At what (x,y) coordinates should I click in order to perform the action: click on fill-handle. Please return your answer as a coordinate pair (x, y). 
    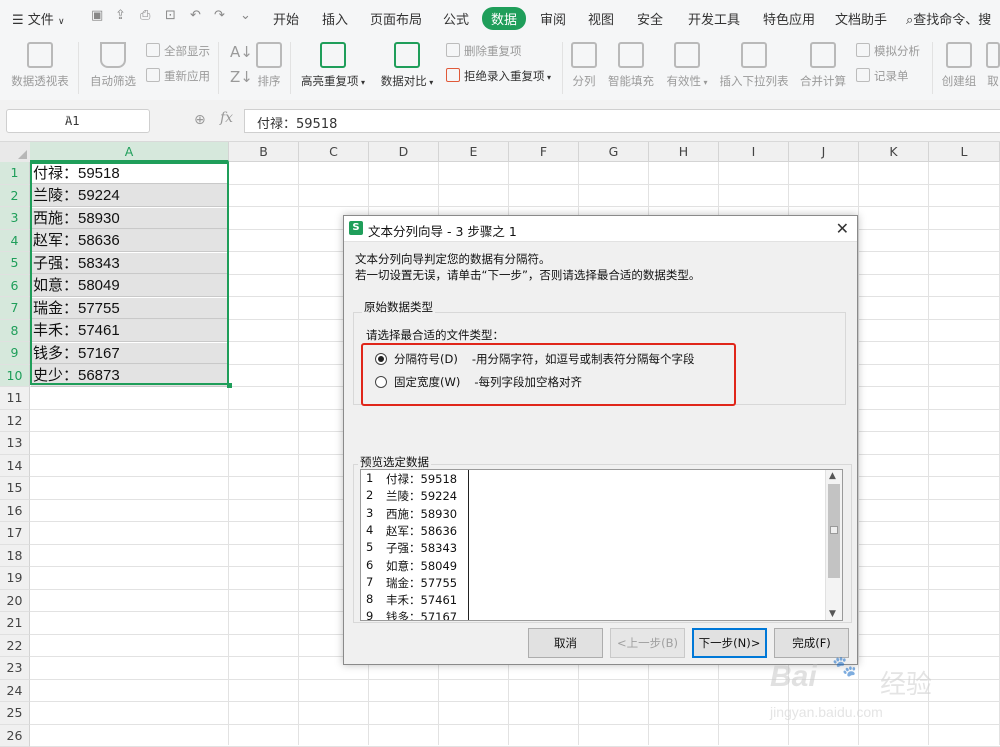
    Looking at the image, I should click on (229, 385).